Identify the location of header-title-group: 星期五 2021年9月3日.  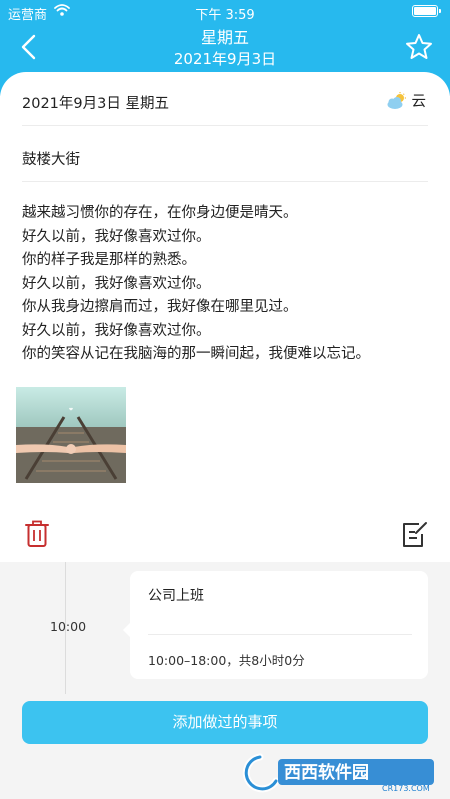
(225, 49).